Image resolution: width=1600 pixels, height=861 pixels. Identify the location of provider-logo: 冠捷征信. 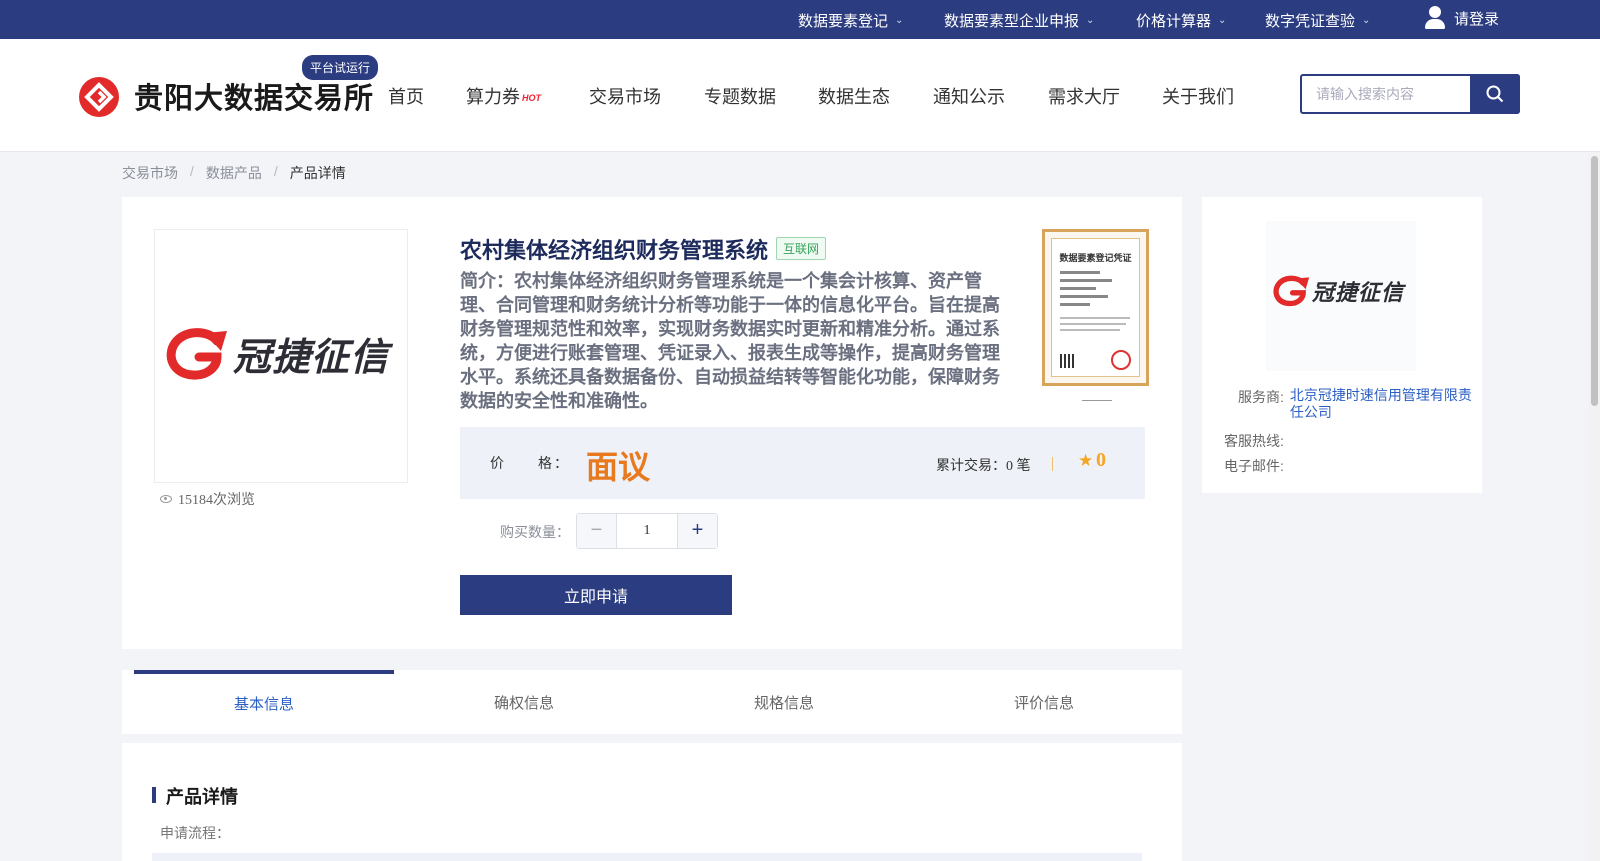
(1341, 296).